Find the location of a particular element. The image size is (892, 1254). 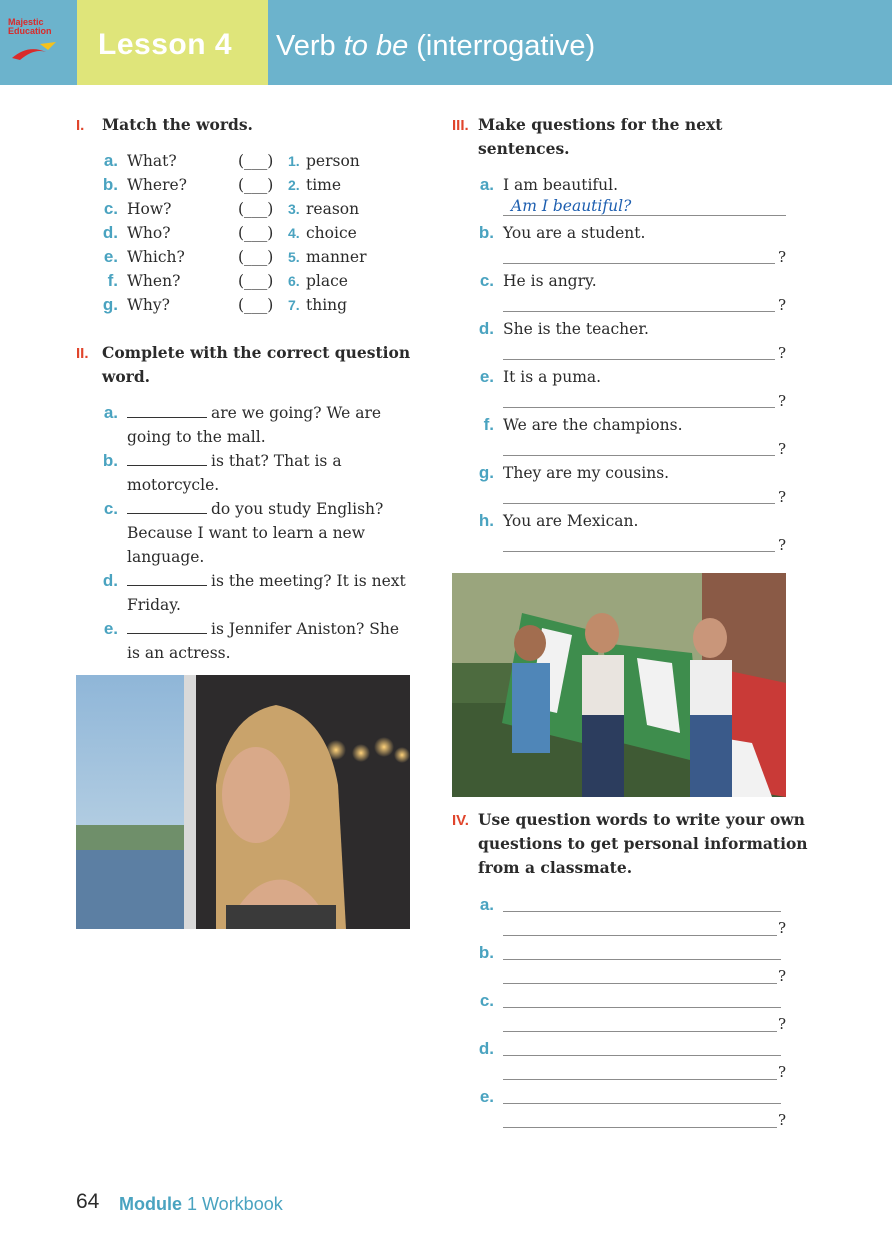

fill-sentence: do you study English? is located at coordinates (255, 509).